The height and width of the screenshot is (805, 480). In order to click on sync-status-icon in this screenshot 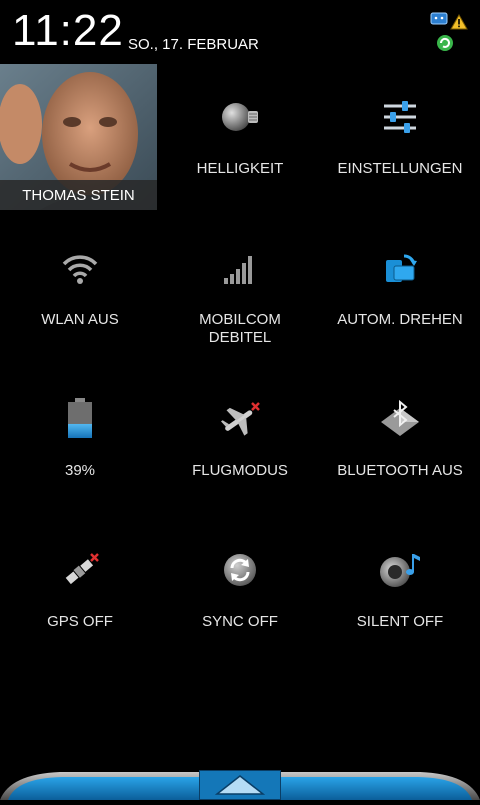, I will do `click(445, 43)`.